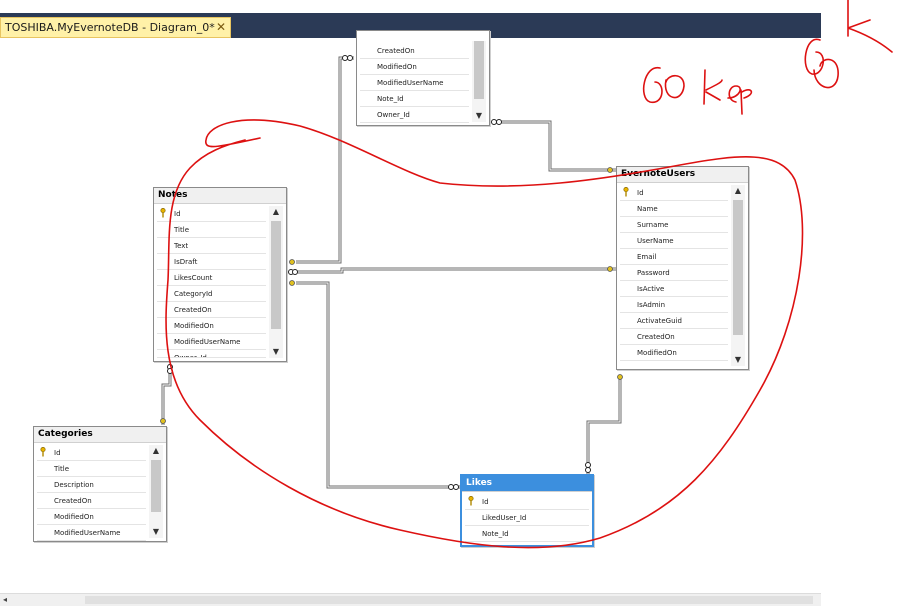 The width and height of the screenshot is (900, 606). Describe the element at coordinates (527, 518) in the screenshot. I see `column-row: LikedUser_Id` at that location.